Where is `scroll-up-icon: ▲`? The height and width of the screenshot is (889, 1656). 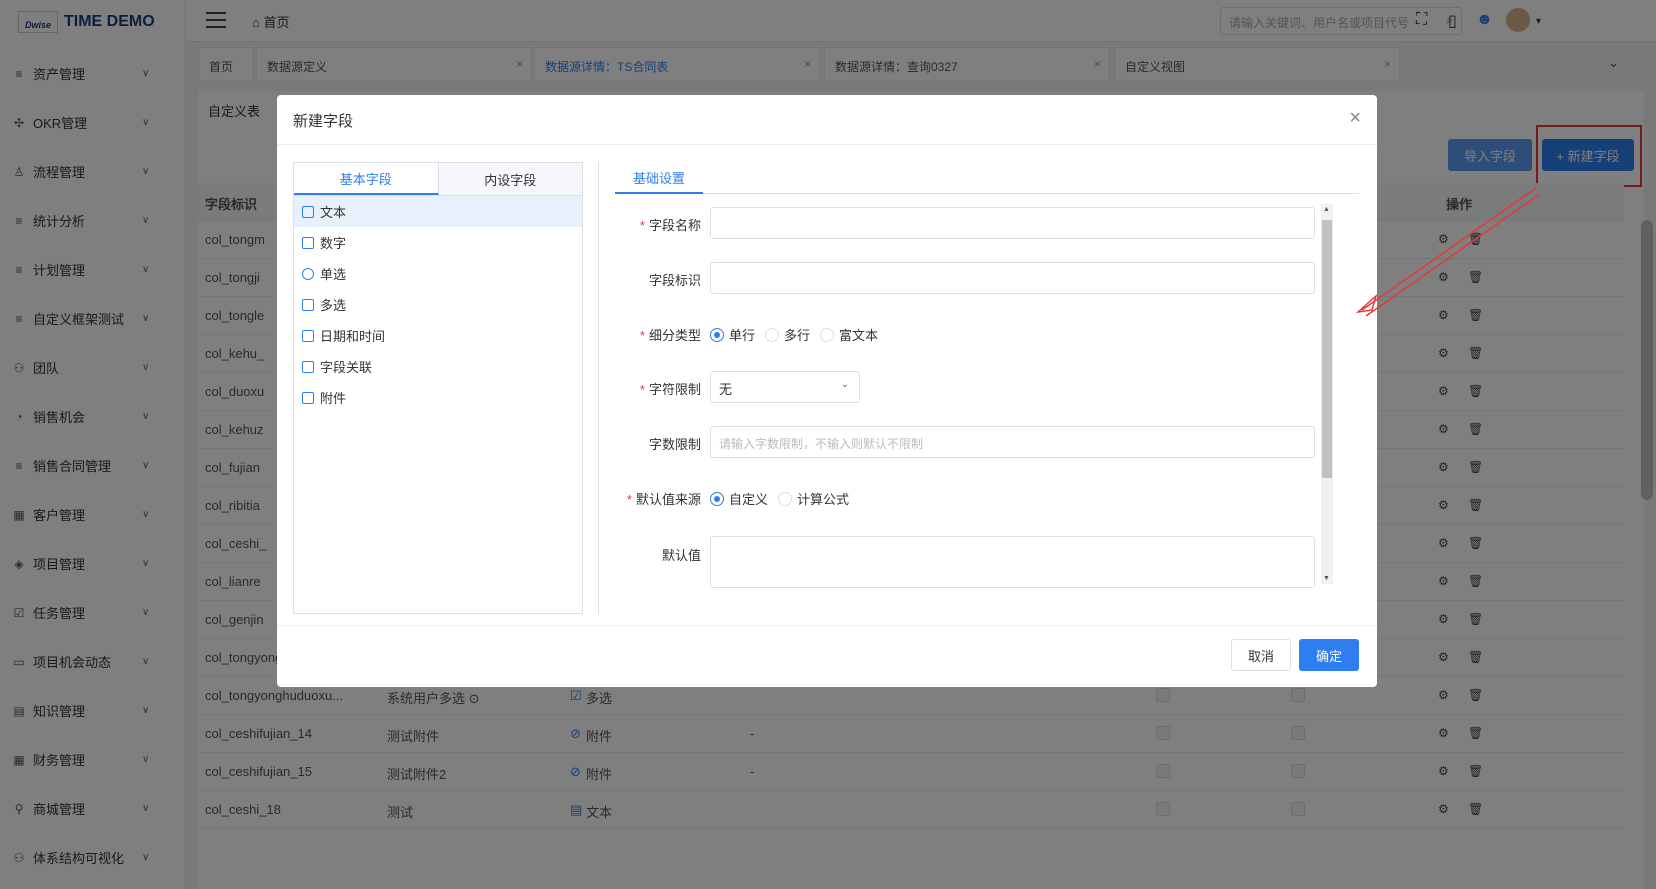
scroll-up-icon: ▲ is located at coordinates (1326, 209).